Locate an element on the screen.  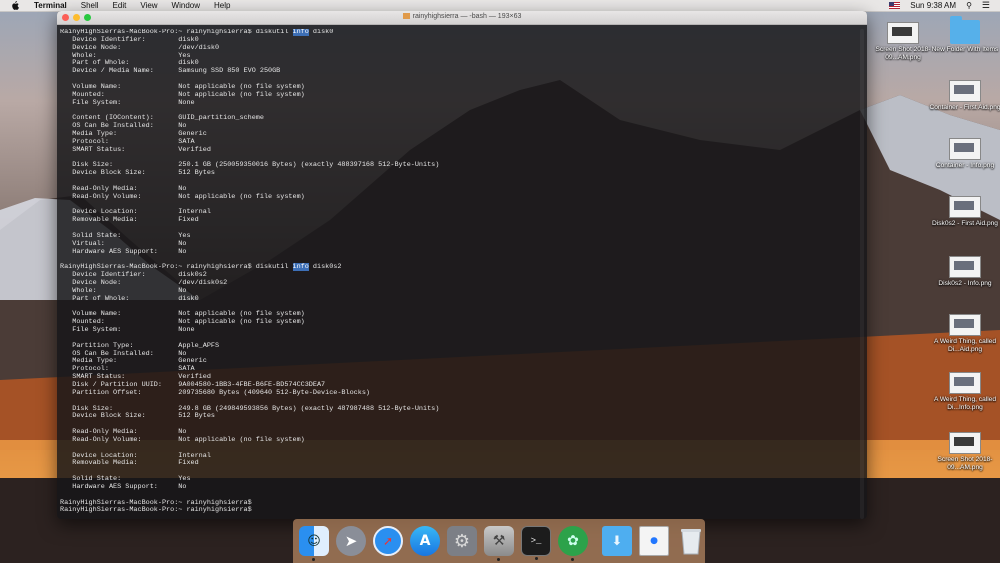
scrobbles-icon: ✿ is located at coordinates (573, 543).